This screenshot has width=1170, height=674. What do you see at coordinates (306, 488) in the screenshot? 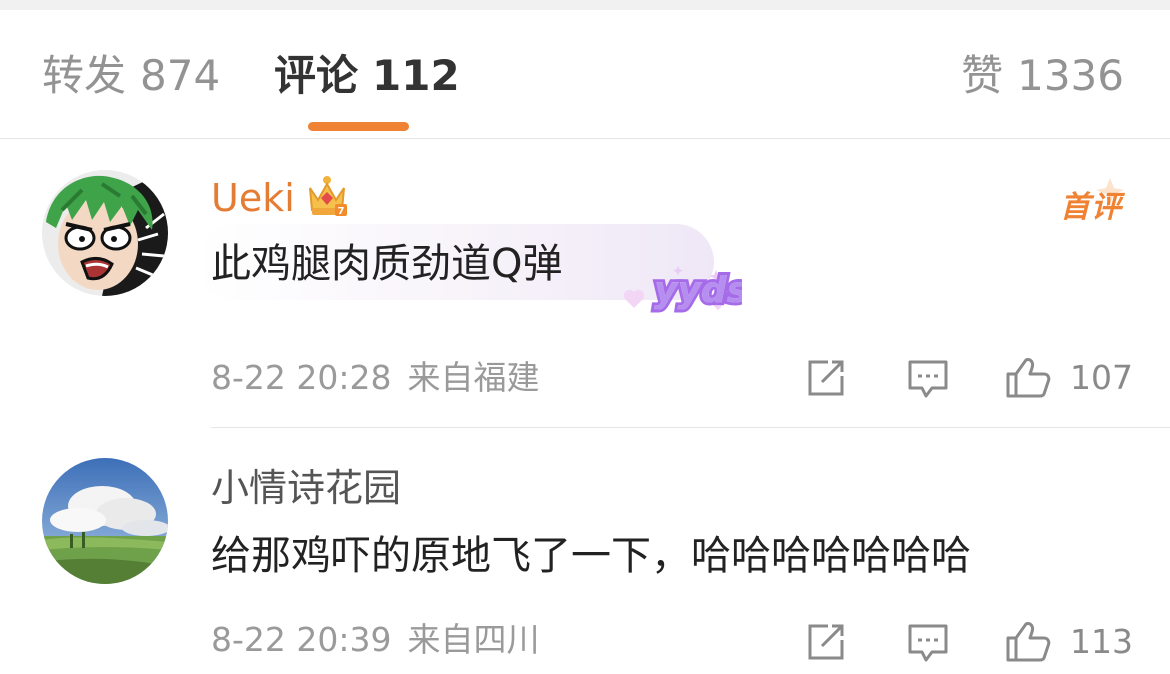
I see `username: 小情诗花园` at bounding box center [306, 488].